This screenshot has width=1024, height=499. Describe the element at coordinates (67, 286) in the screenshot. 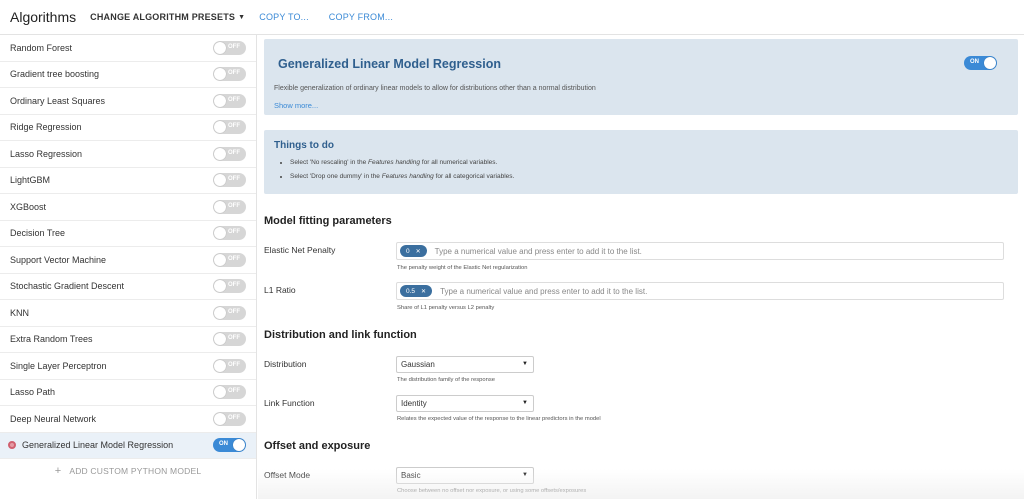

I see `algorithm-name: Stochastic Gradient Descent` at that location.